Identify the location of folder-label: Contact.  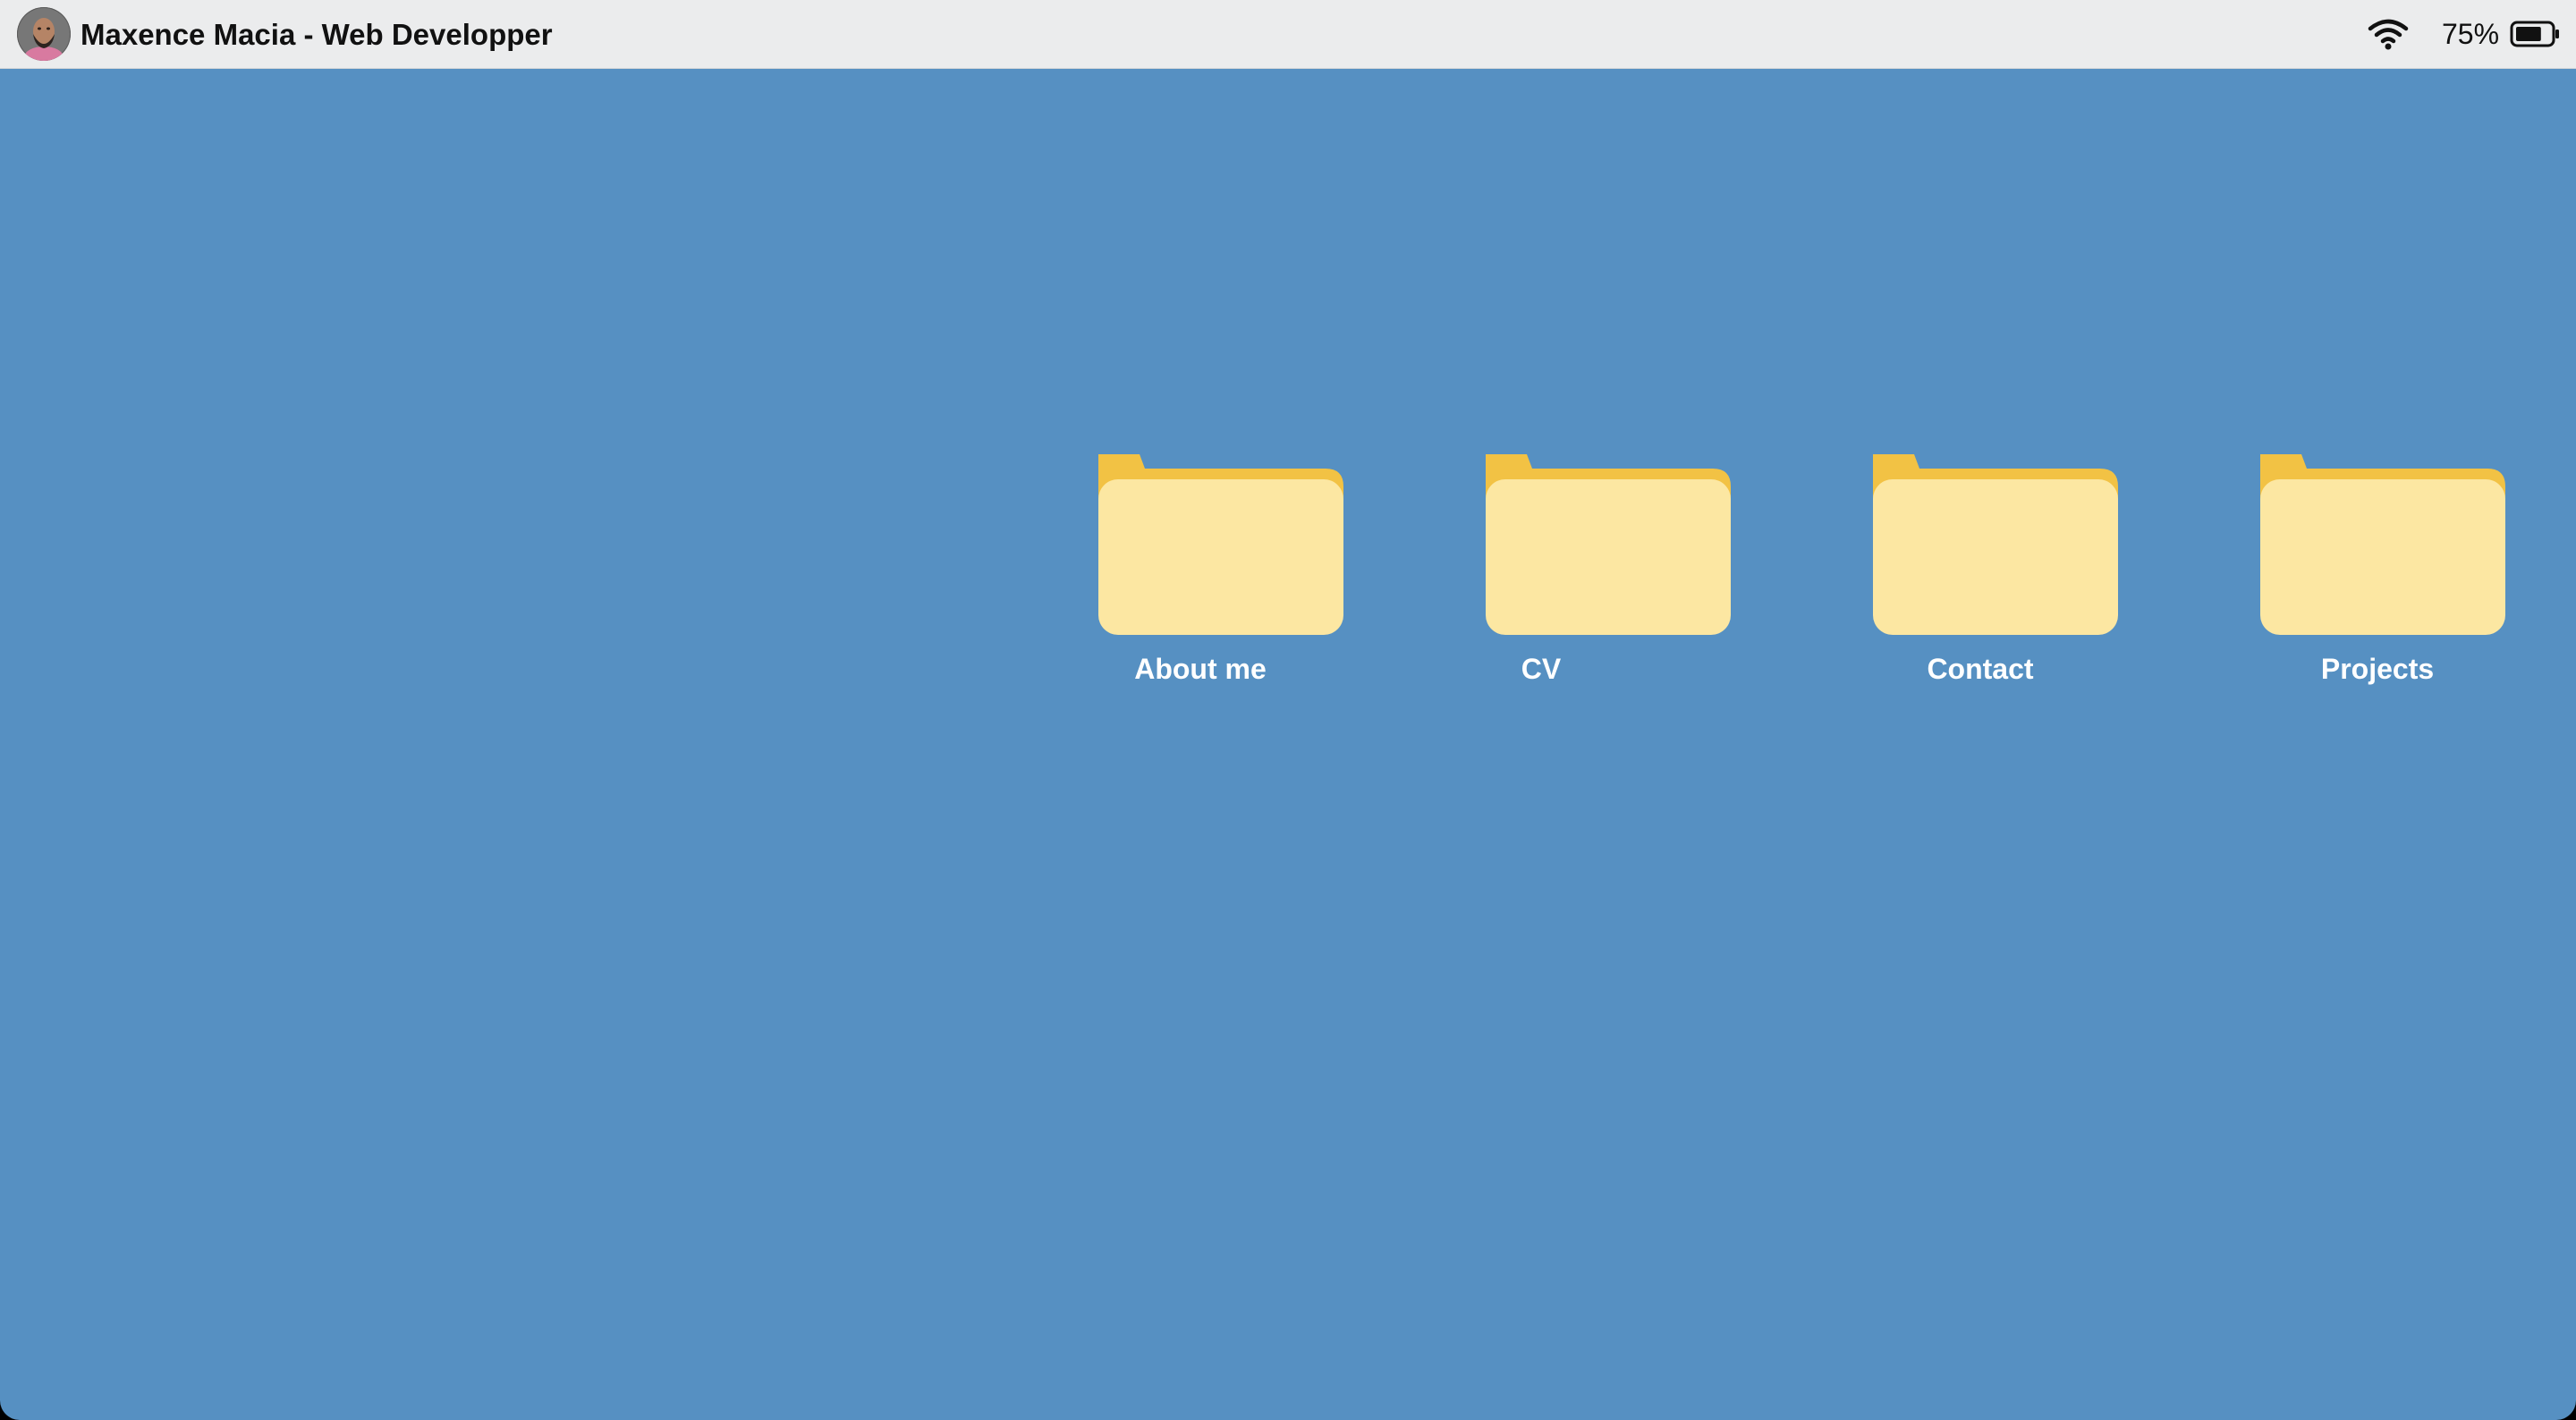
(1980, 669).